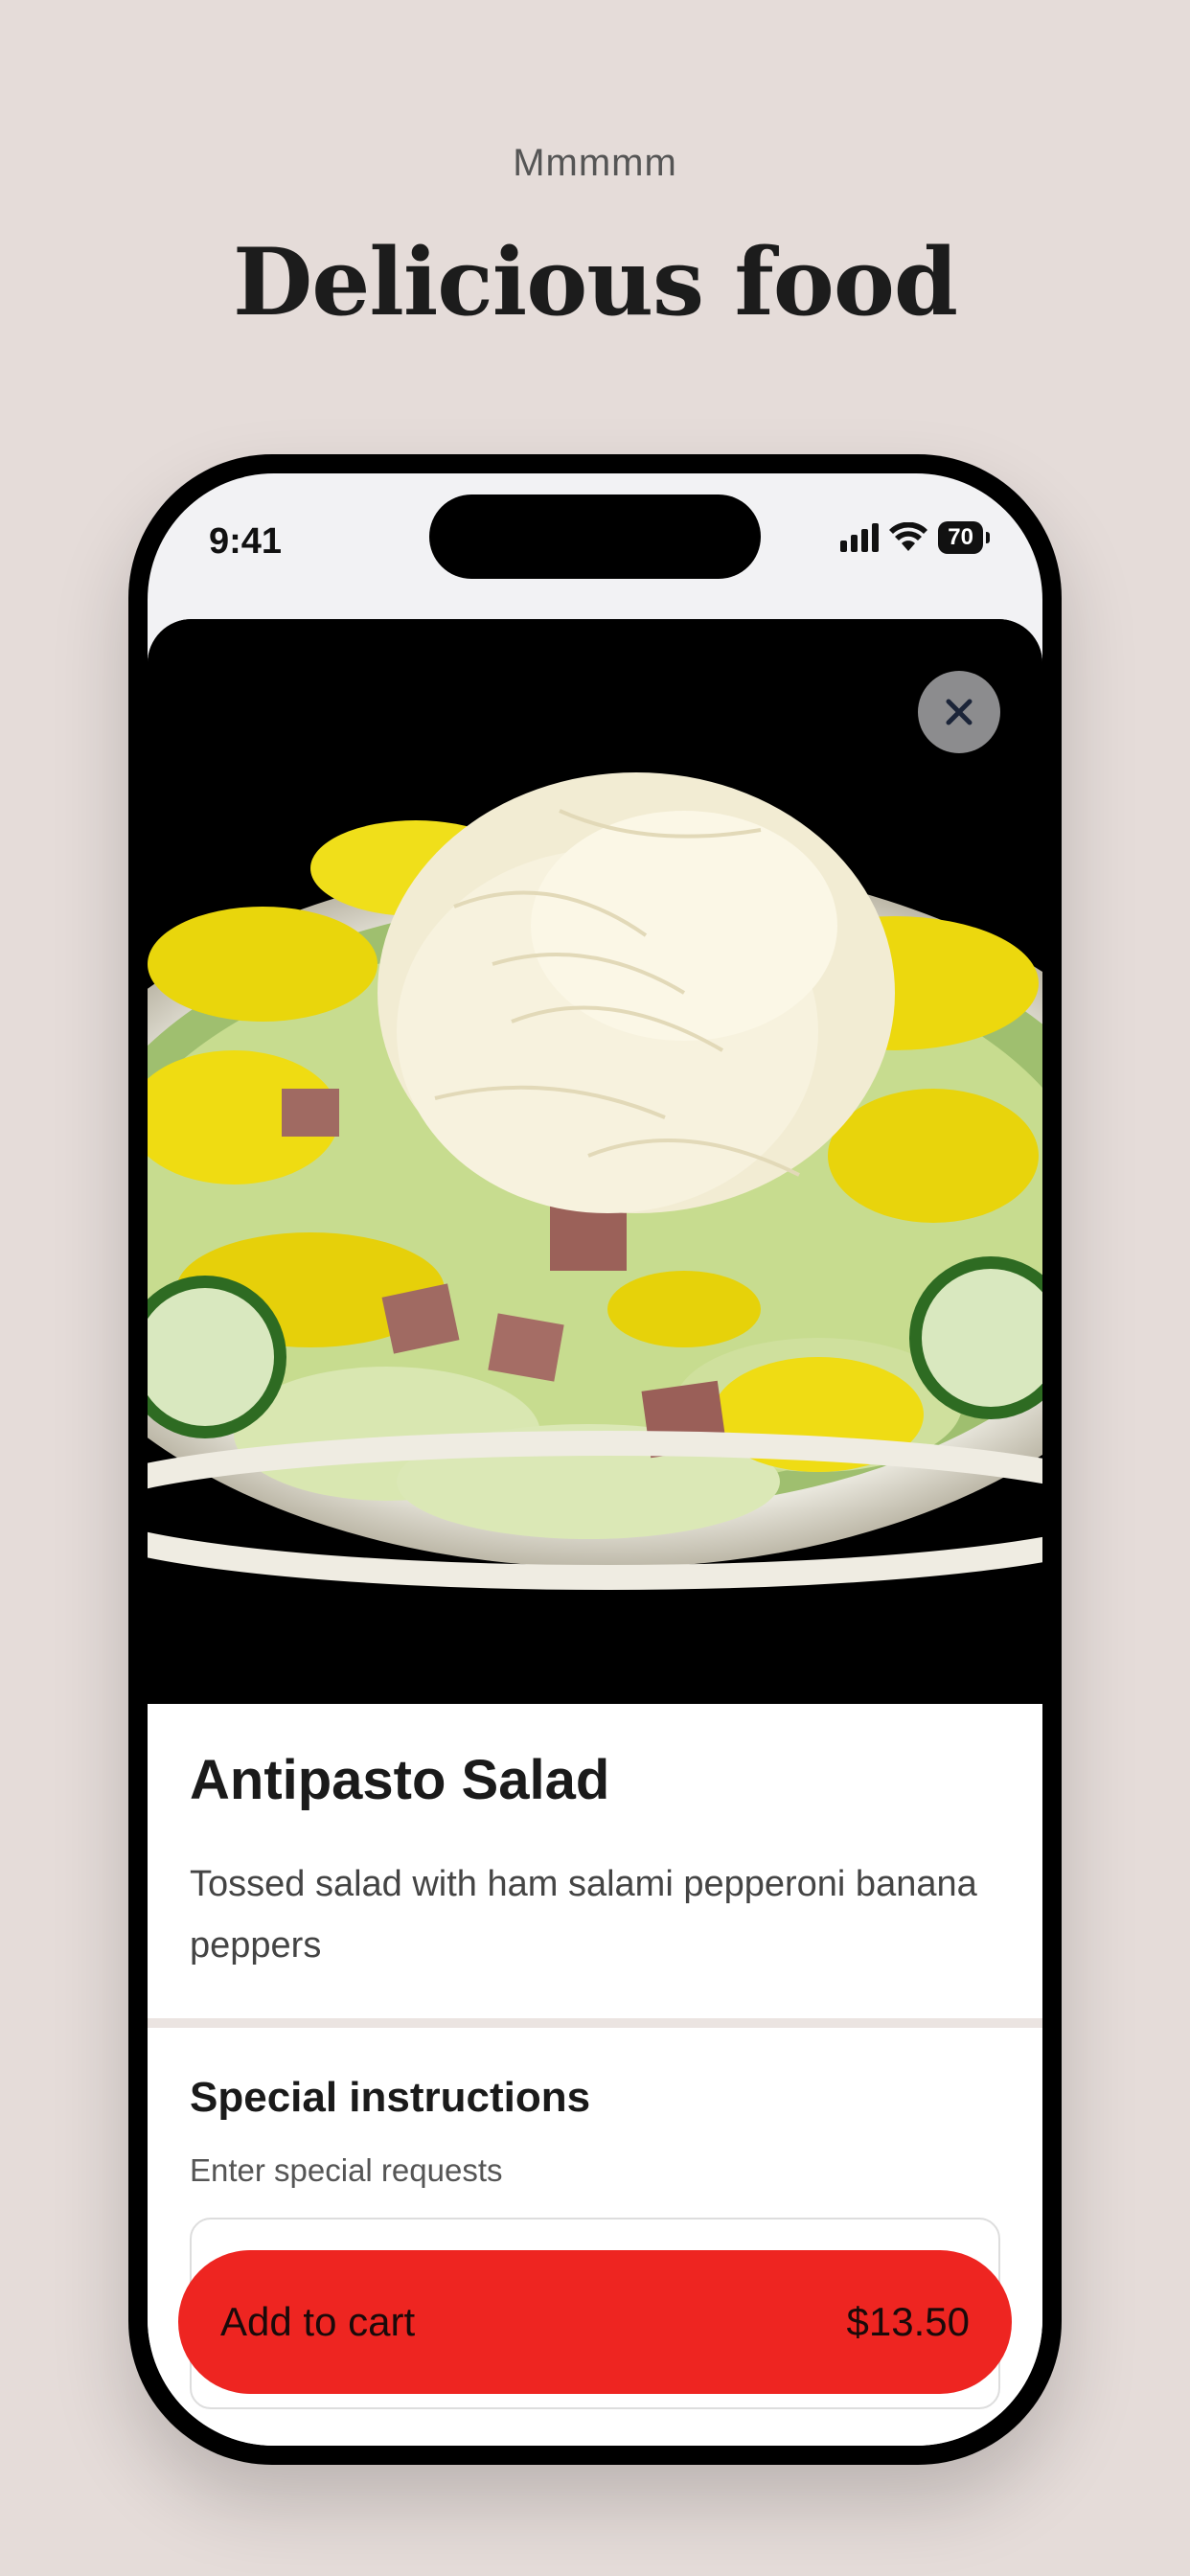 The image size is (1190, 2576). What do you see at coordinates (964, 537) in the screenshot?
I see `battery-icon: 70` at bounding box center [964, 537].